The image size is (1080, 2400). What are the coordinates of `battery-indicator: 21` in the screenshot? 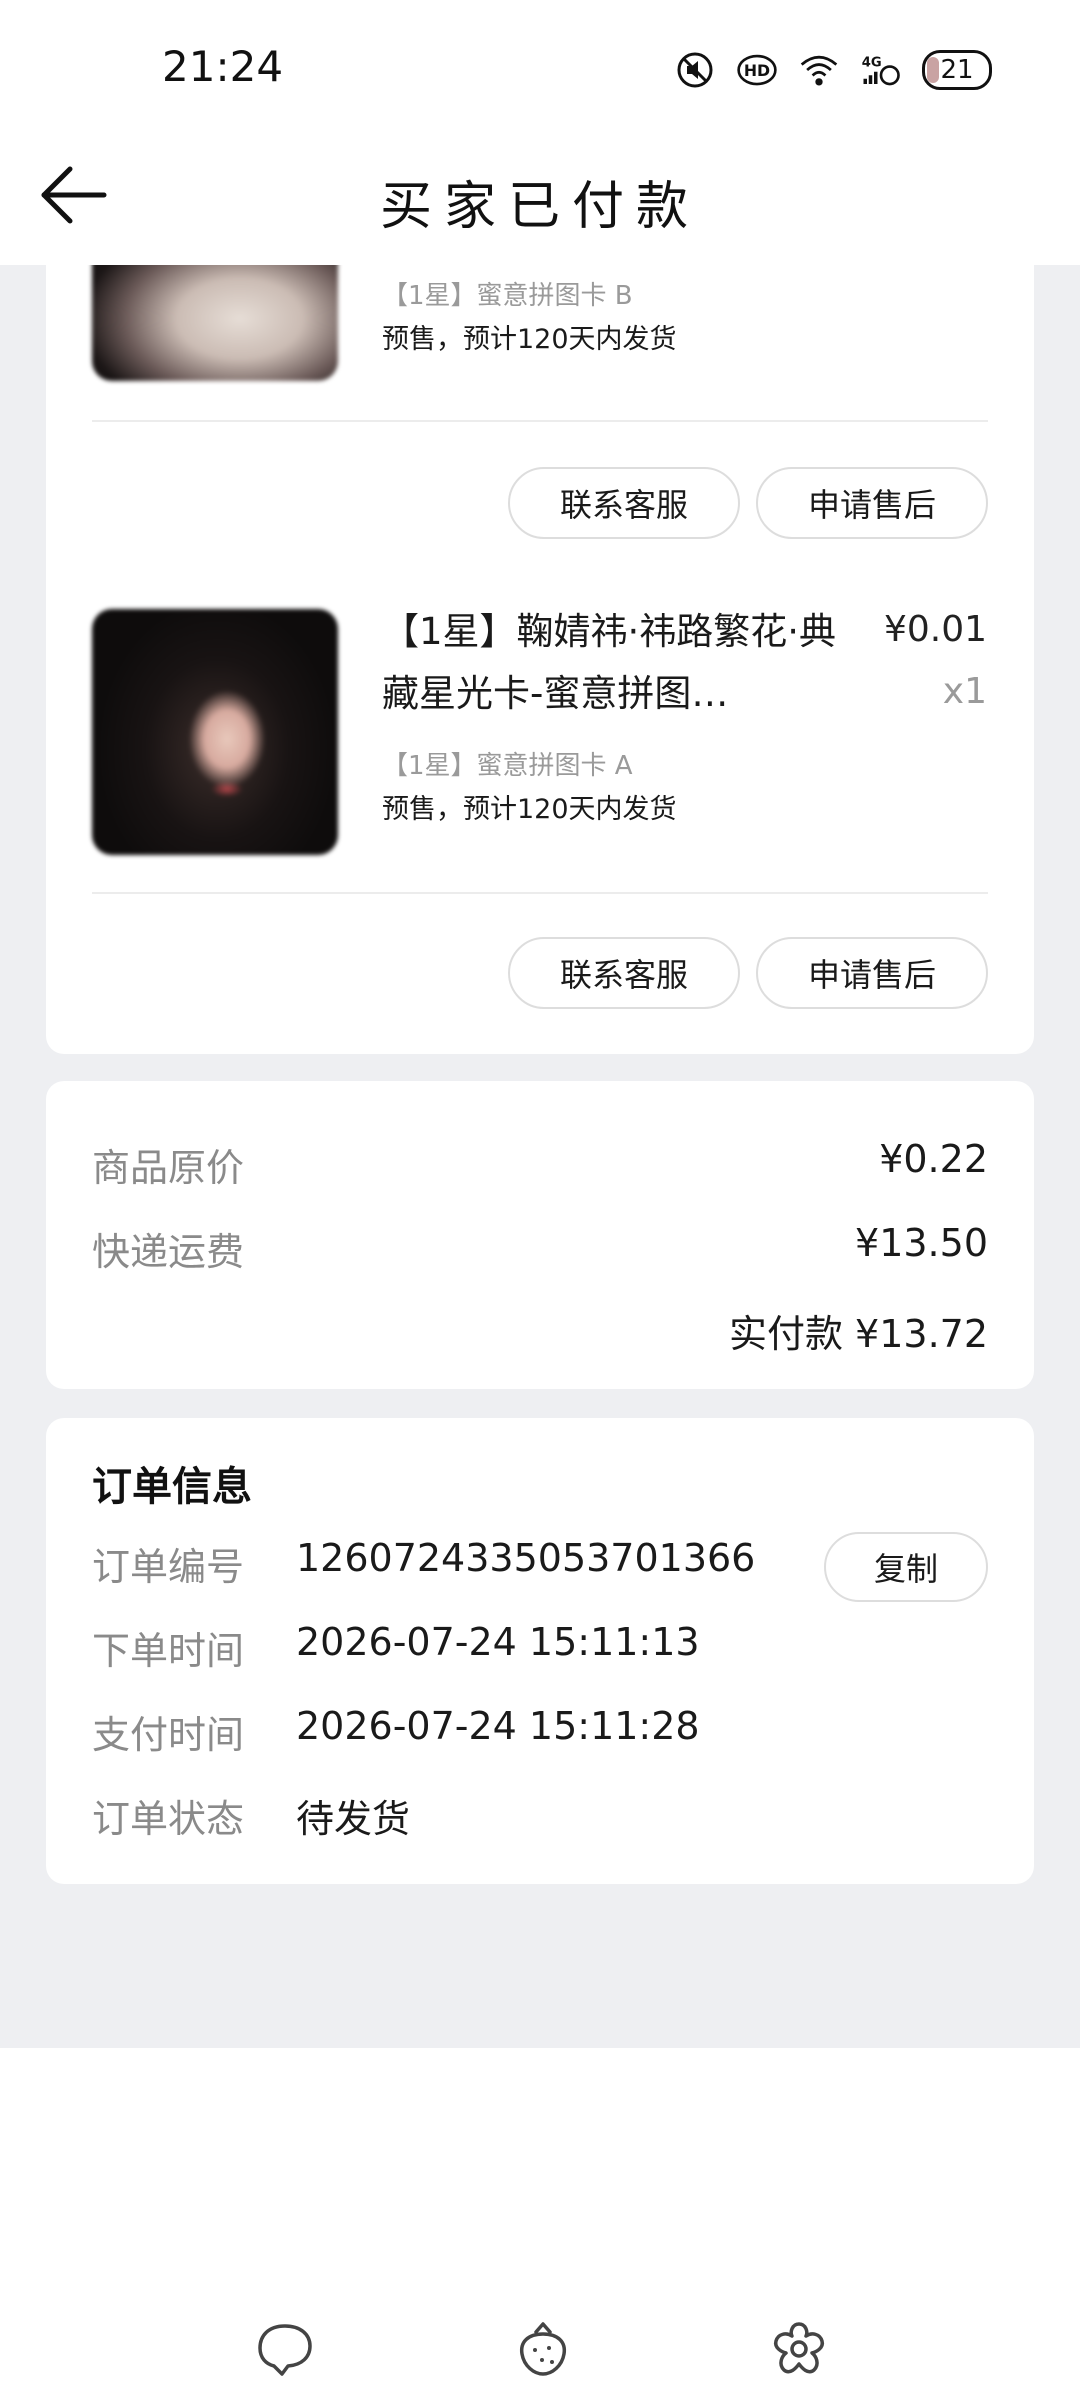 It's located at (957, 70).